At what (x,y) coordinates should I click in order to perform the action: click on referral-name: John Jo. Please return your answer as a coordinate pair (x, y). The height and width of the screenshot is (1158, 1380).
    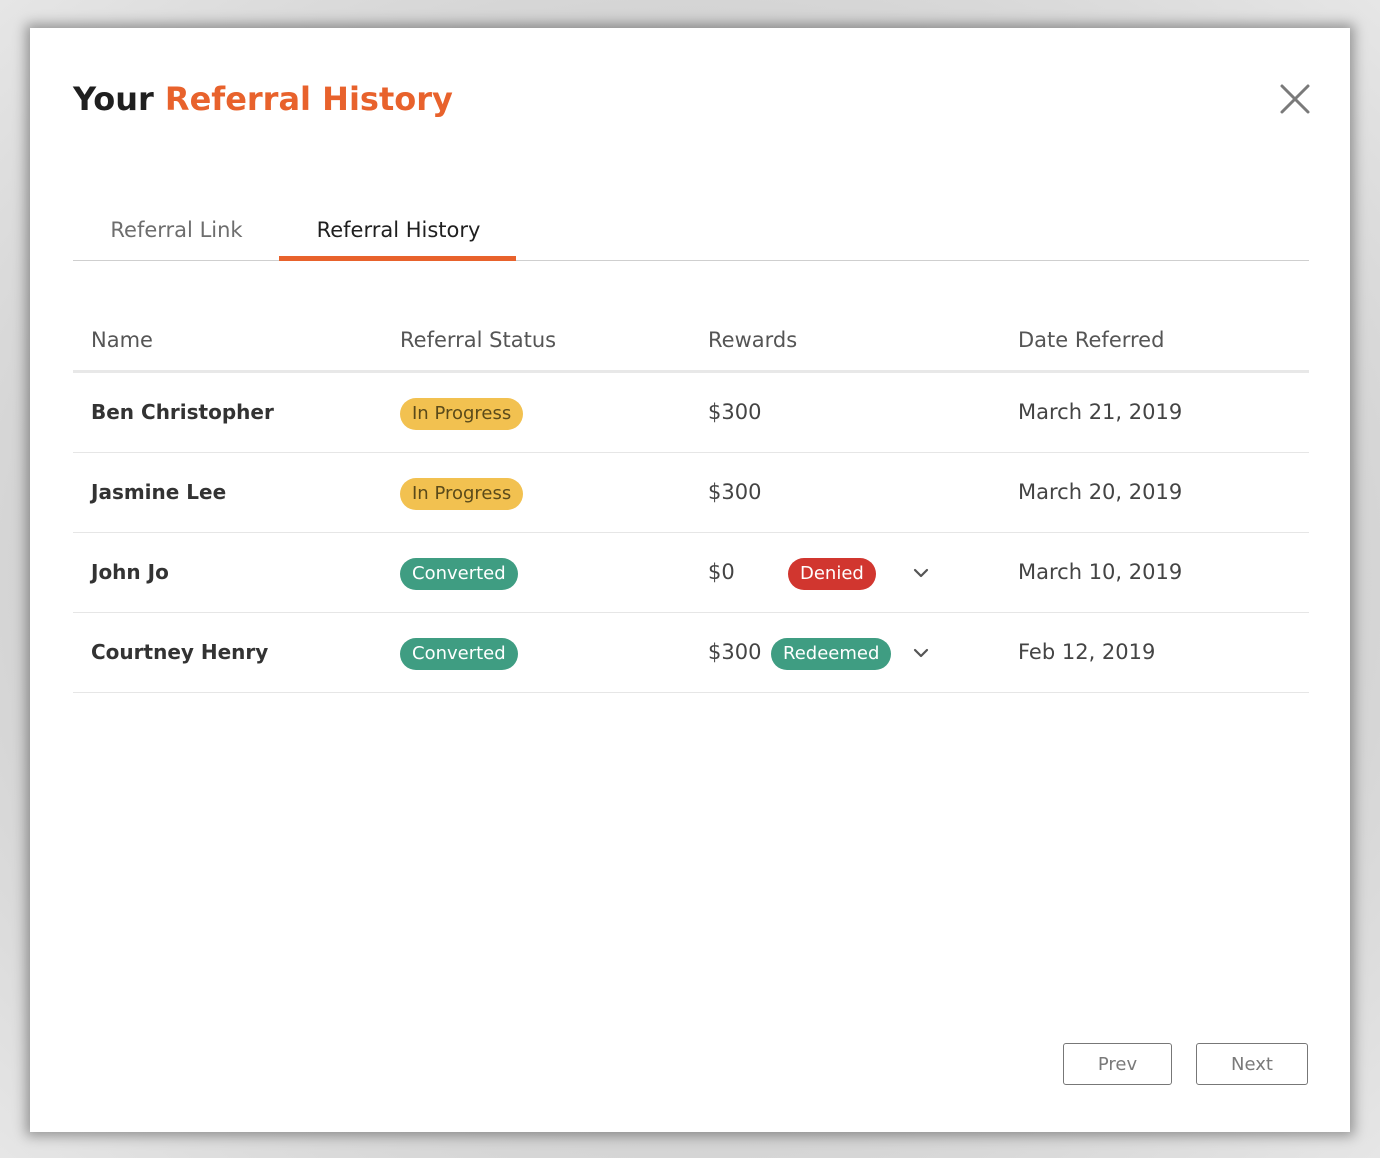
    Looking at the image, I should click on (130, 572).